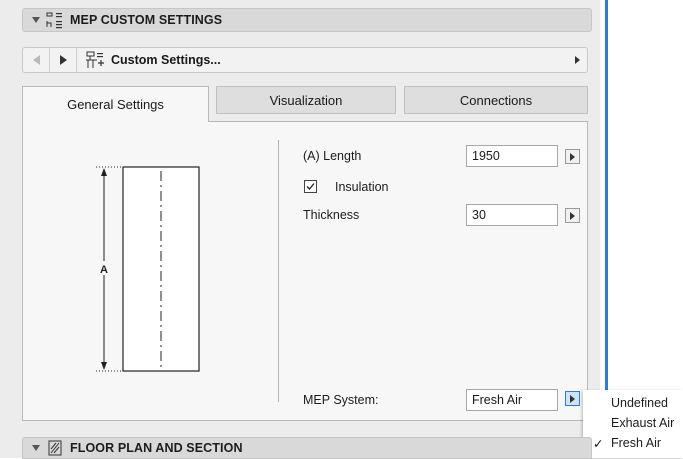 The height and width of the screenshot is (459, 683). I want to click on floor-plan-section-header: FLOOR PLAN AND SECTION, so click(307, 448).